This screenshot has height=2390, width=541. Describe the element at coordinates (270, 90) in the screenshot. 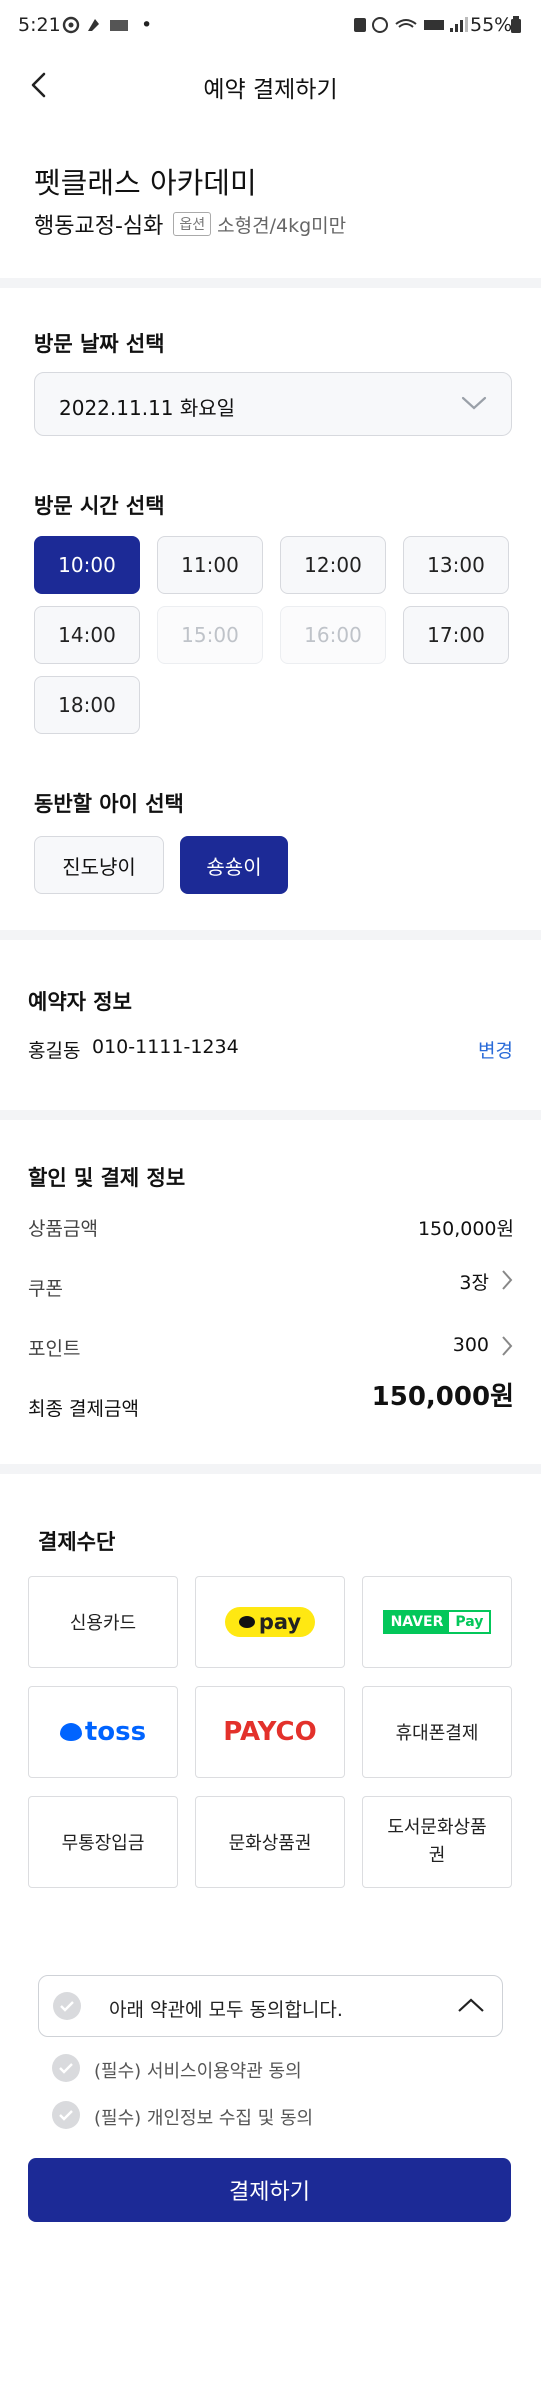

I see `page-title: 예약 결제하기` at that location.